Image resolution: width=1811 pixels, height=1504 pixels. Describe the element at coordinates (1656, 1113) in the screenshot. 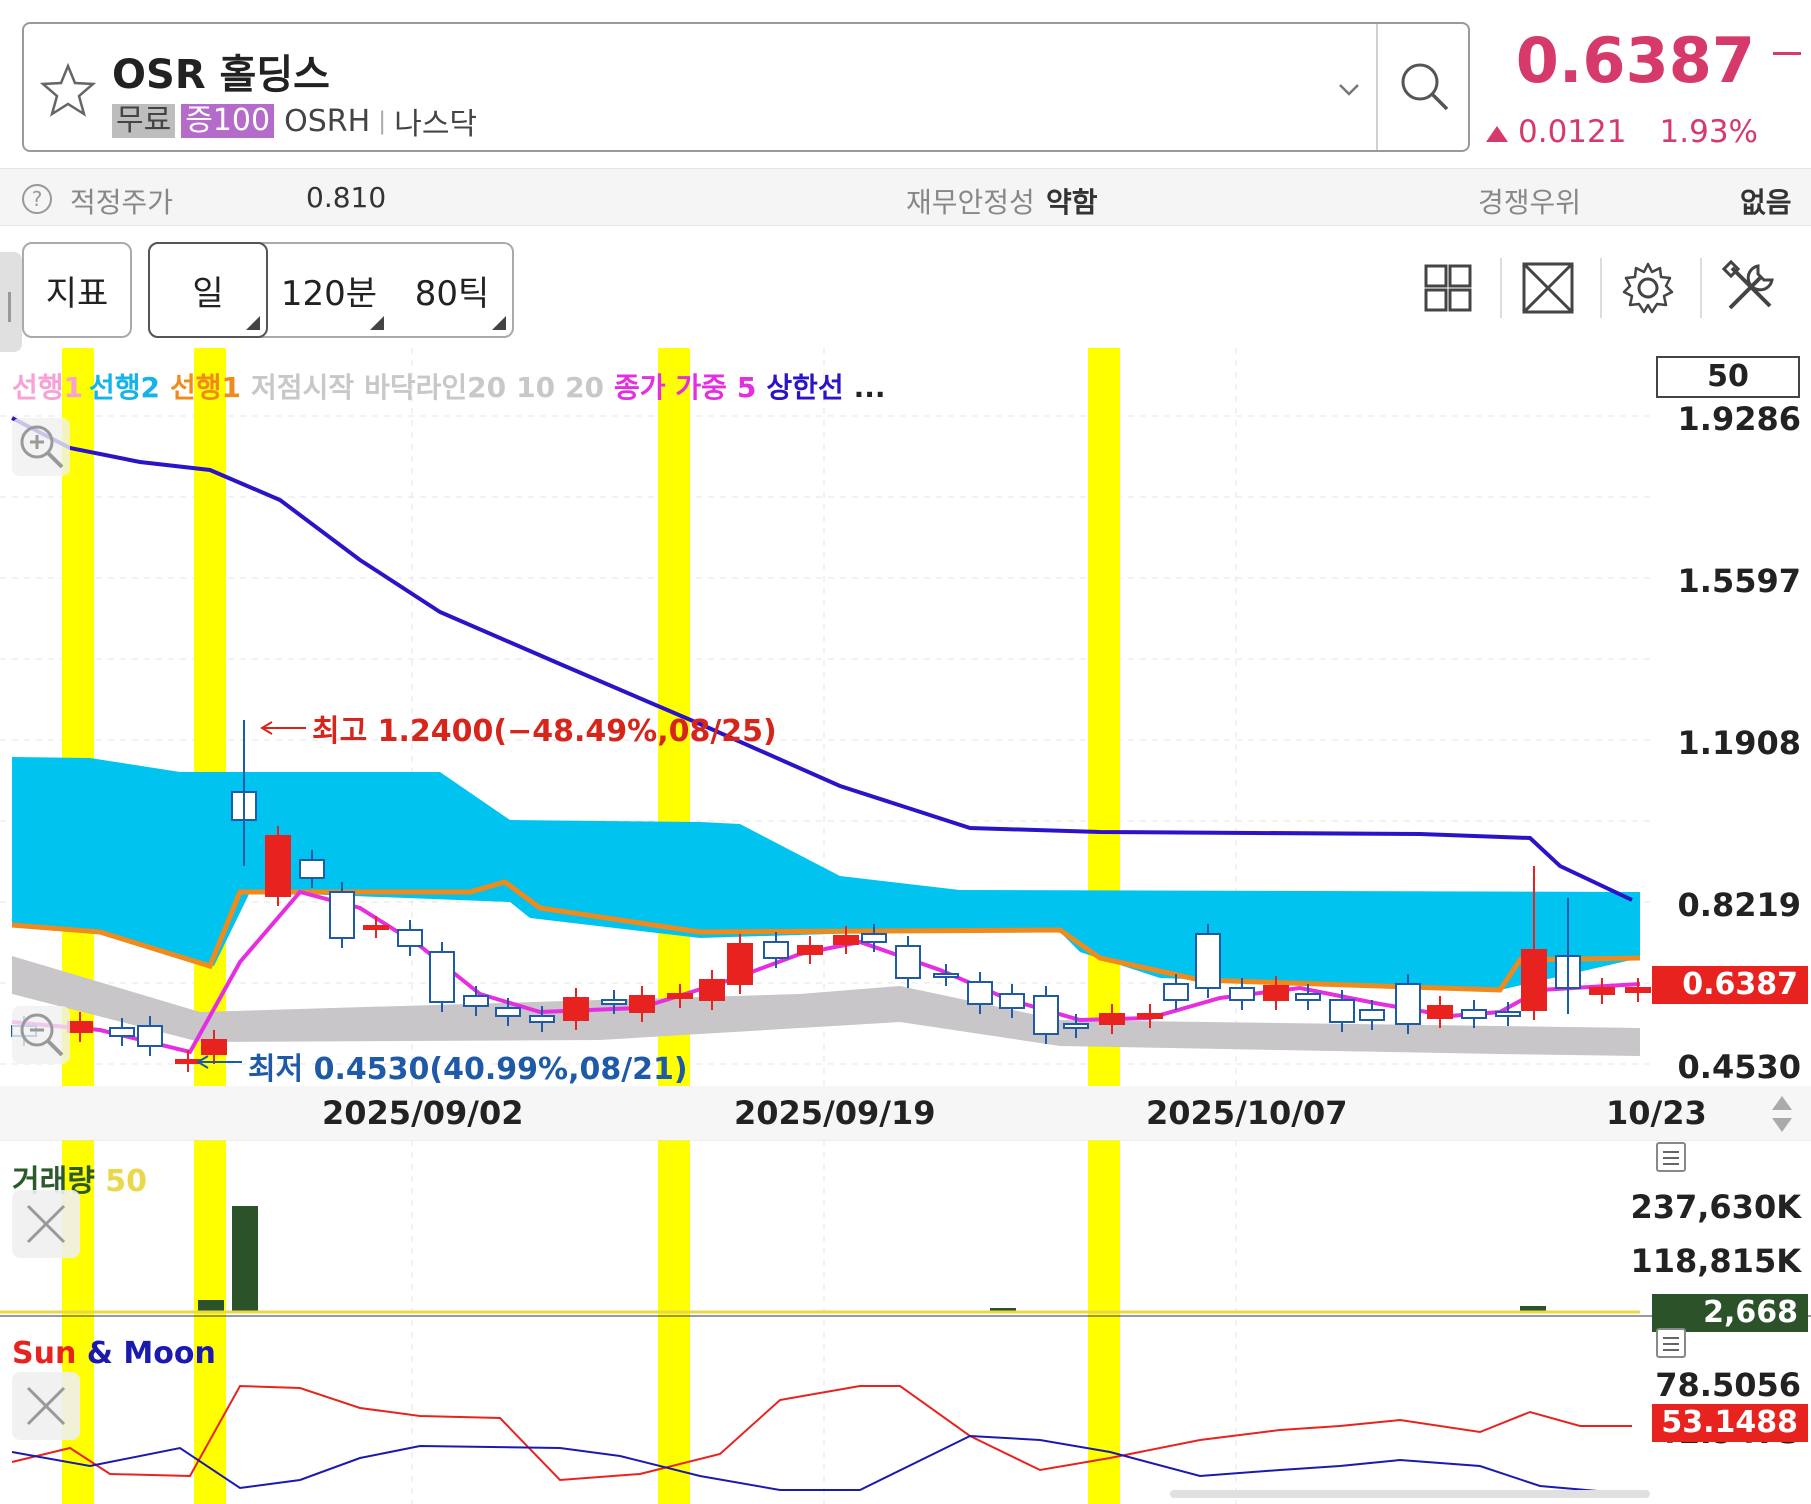

I see `date-label: 10/23` at that location.